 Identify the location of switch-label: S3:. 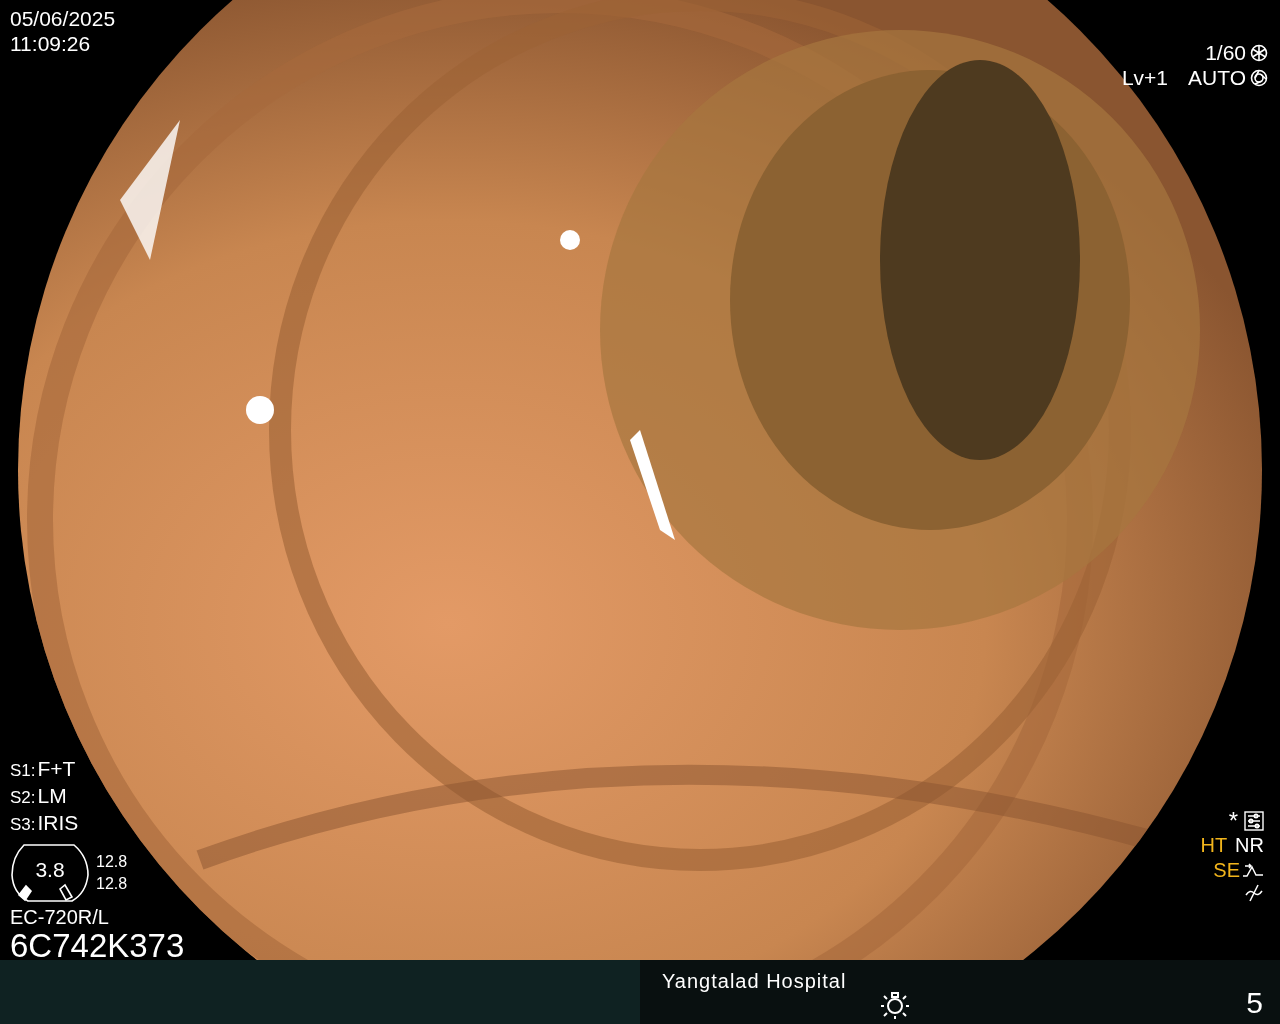
(23, 825).